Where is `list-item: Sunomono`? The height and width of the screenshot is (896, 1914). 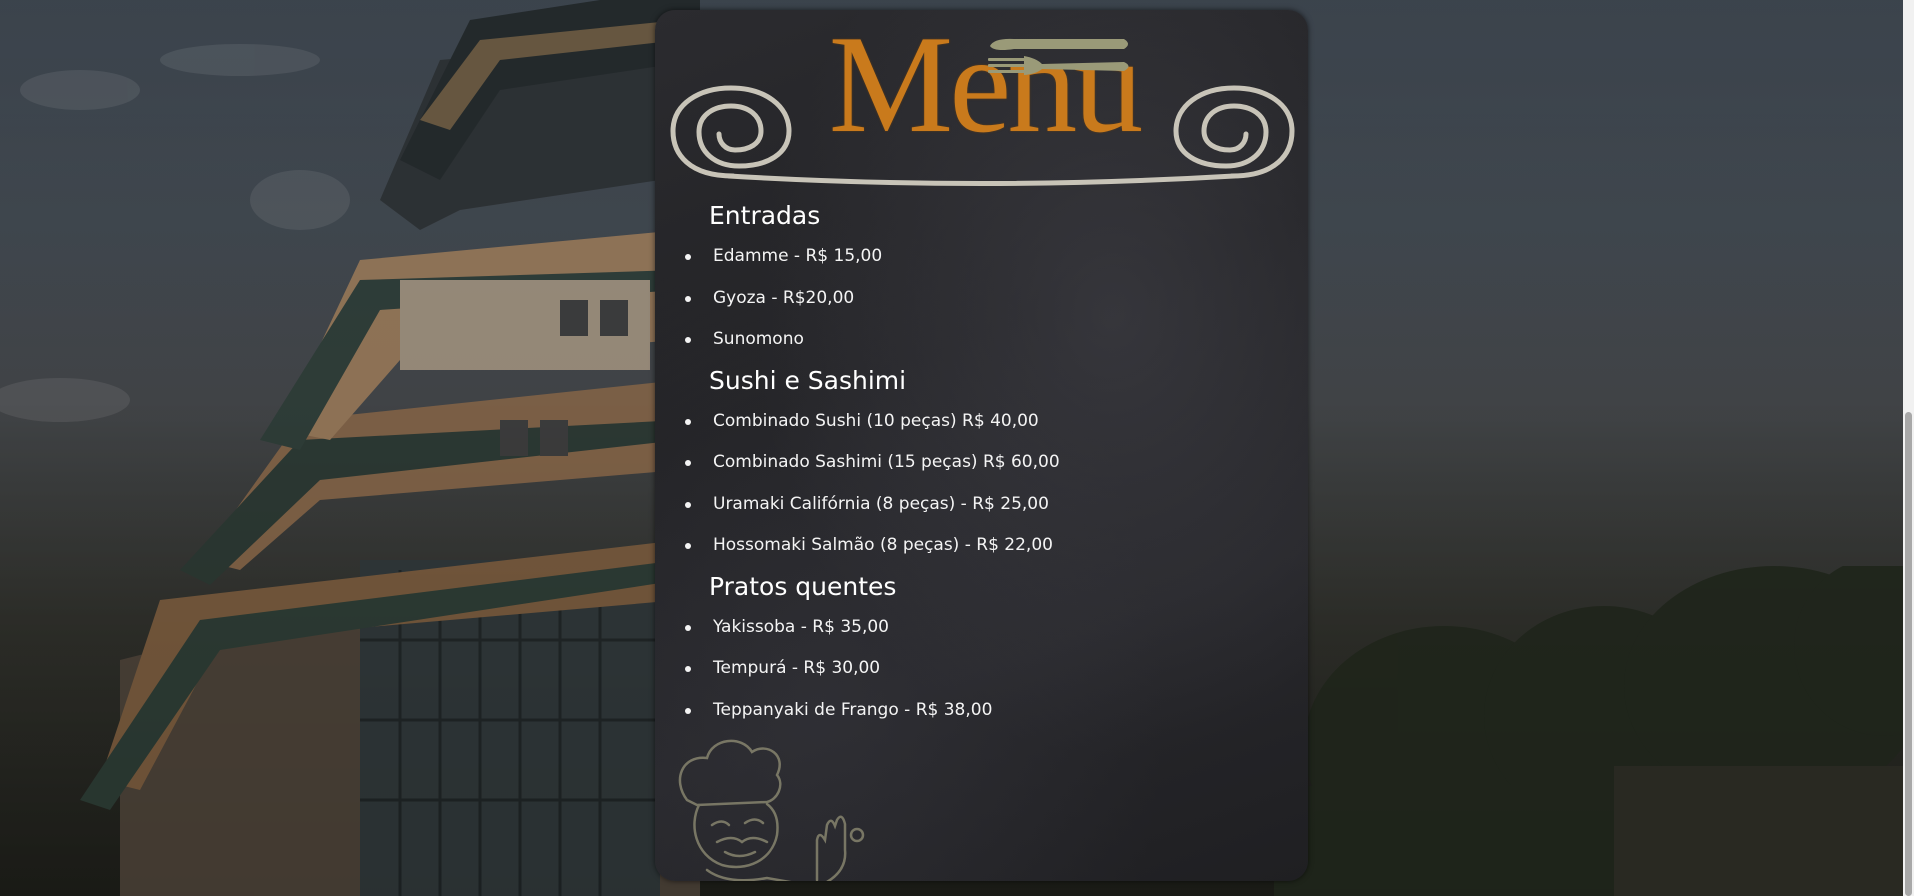
list-item: Sunomono is located at coordinates (985, 340).